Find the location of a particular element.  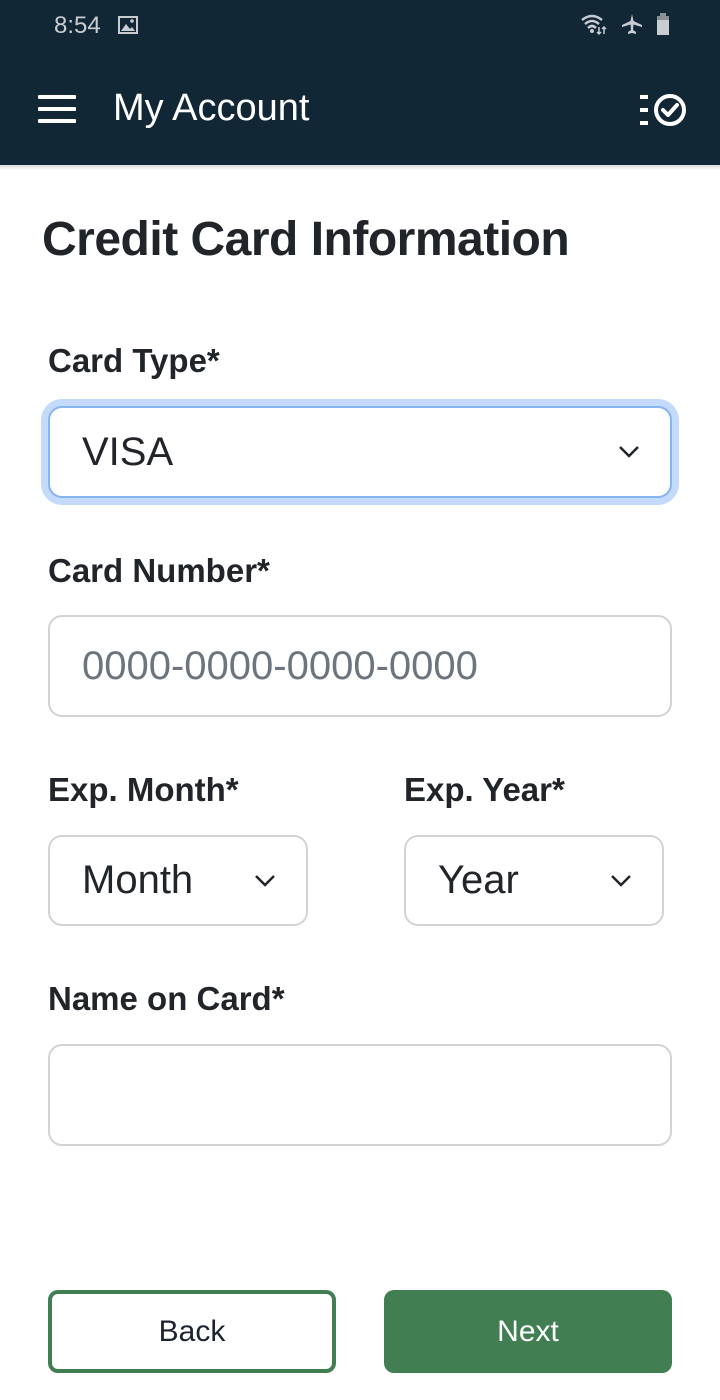

card-number-input: 0000-0000-0000-0000 is located at coordinates (360, 666).